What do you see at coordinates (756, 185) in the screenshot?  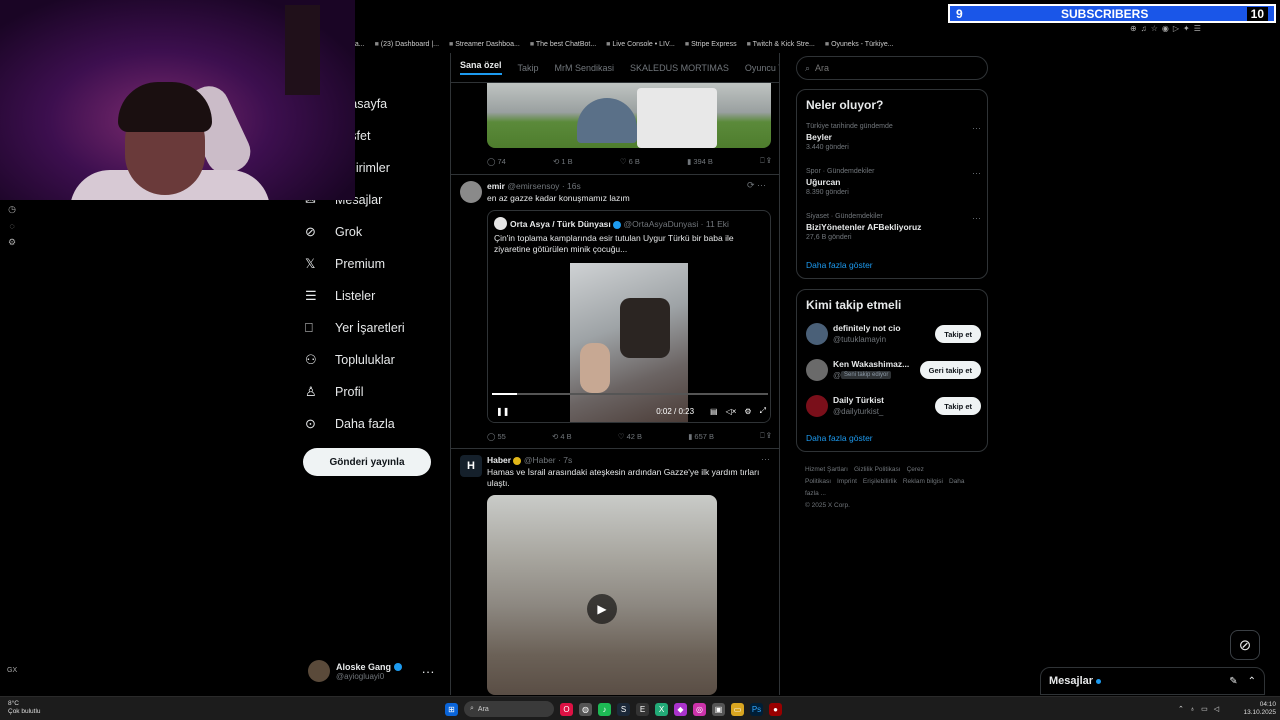 I see `grok-icon: ⟳ ···` at bounding box center [756, 185].